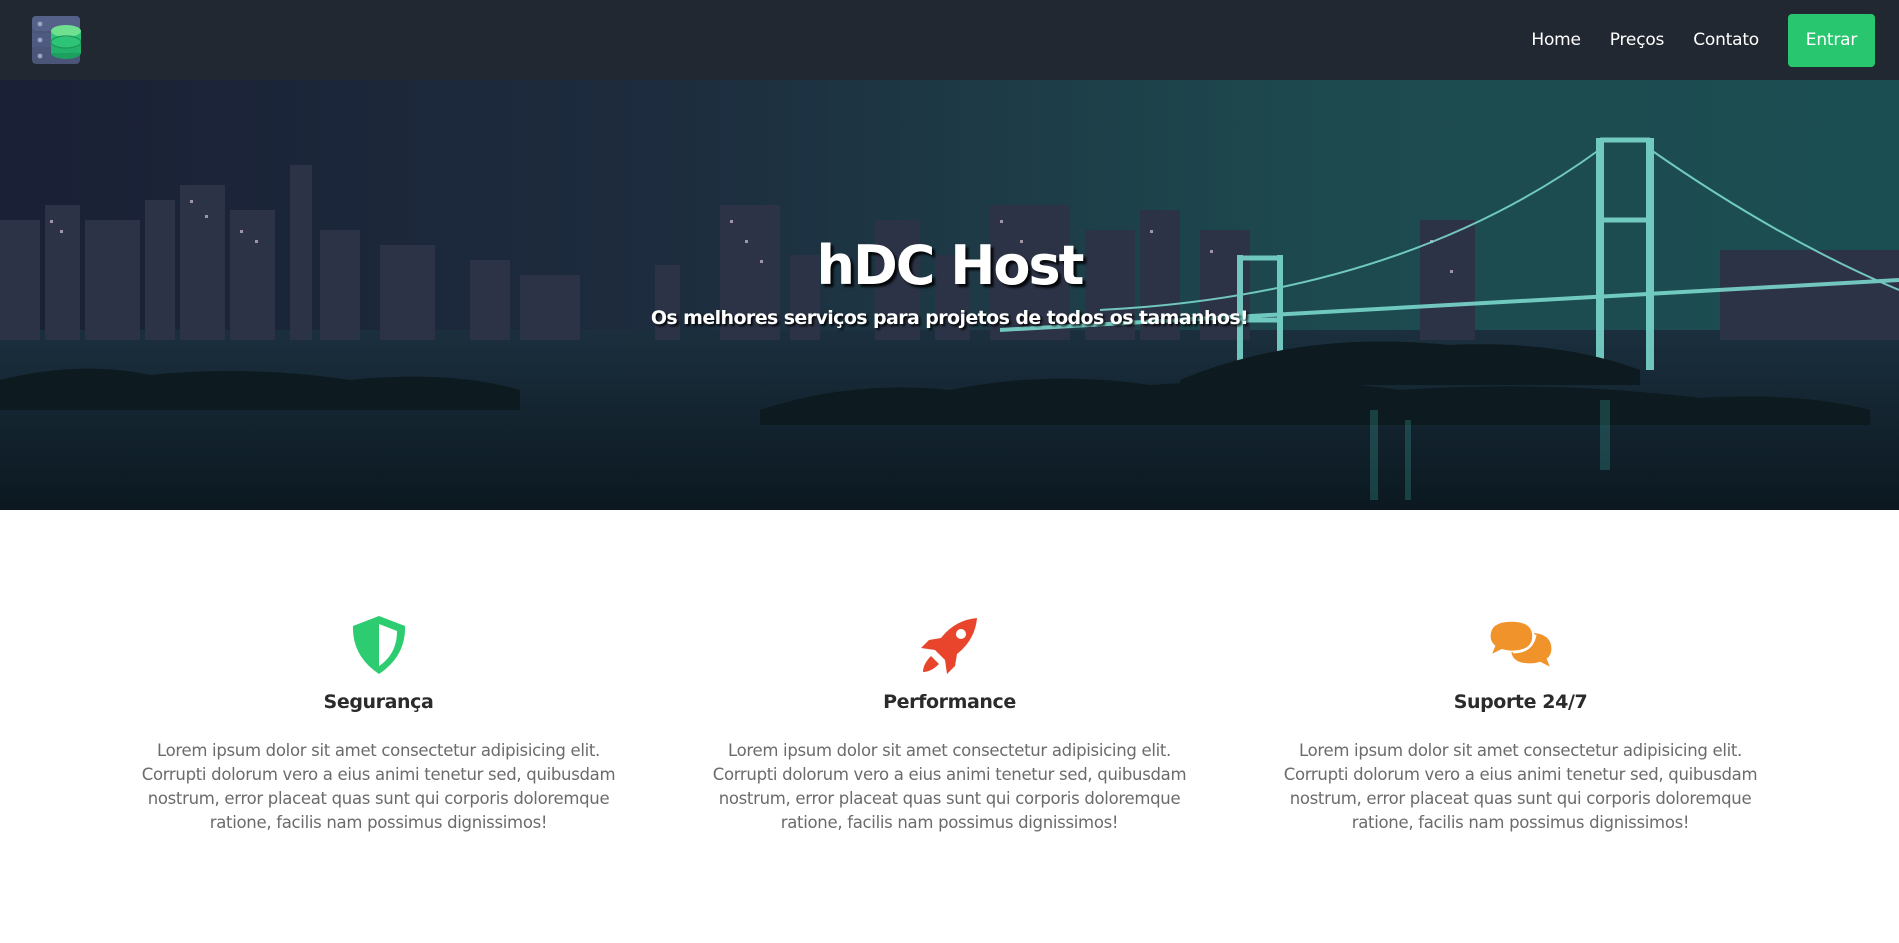 The image size is (1899, 943). I want to click on feature-title: Suporte 24/7, so click(1520, 702).